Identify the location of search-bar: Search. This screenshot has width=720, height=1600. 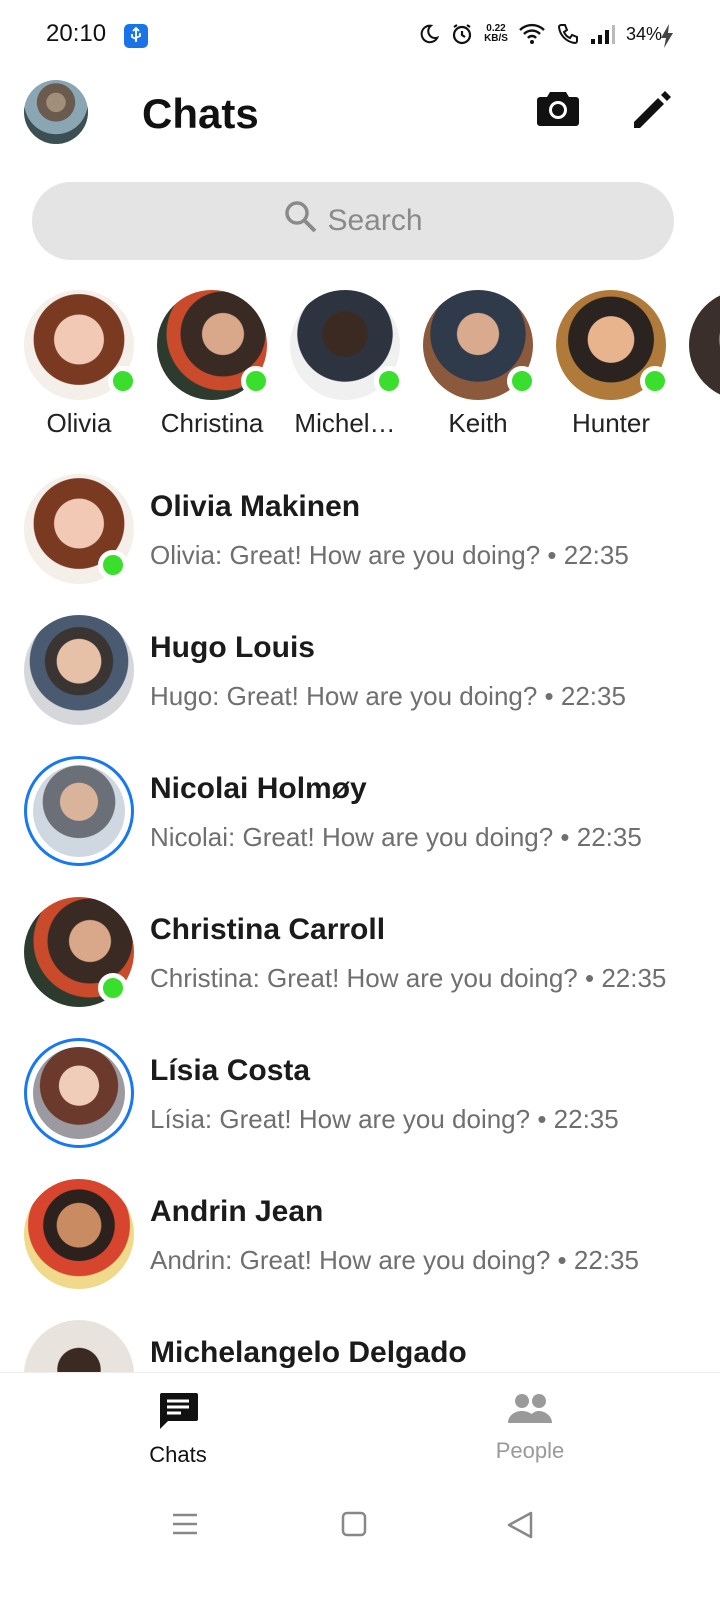
(353, 221).